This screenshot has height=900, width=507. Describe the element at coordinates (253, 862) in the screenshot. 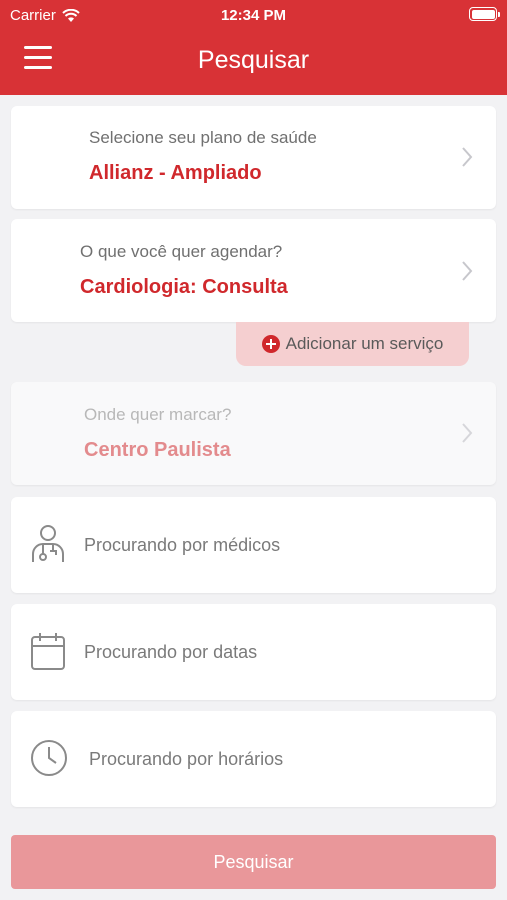

I see `search-button: Pesquisar` at that location.